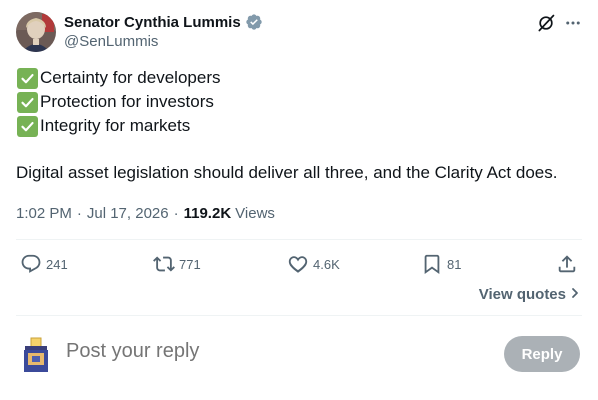 This screenshot has height=400, width=598. What do you see at coordinates (522, 294) in the screenshot?
I see `view-quotes-label: View quotes` at bounding box center [522, 294].